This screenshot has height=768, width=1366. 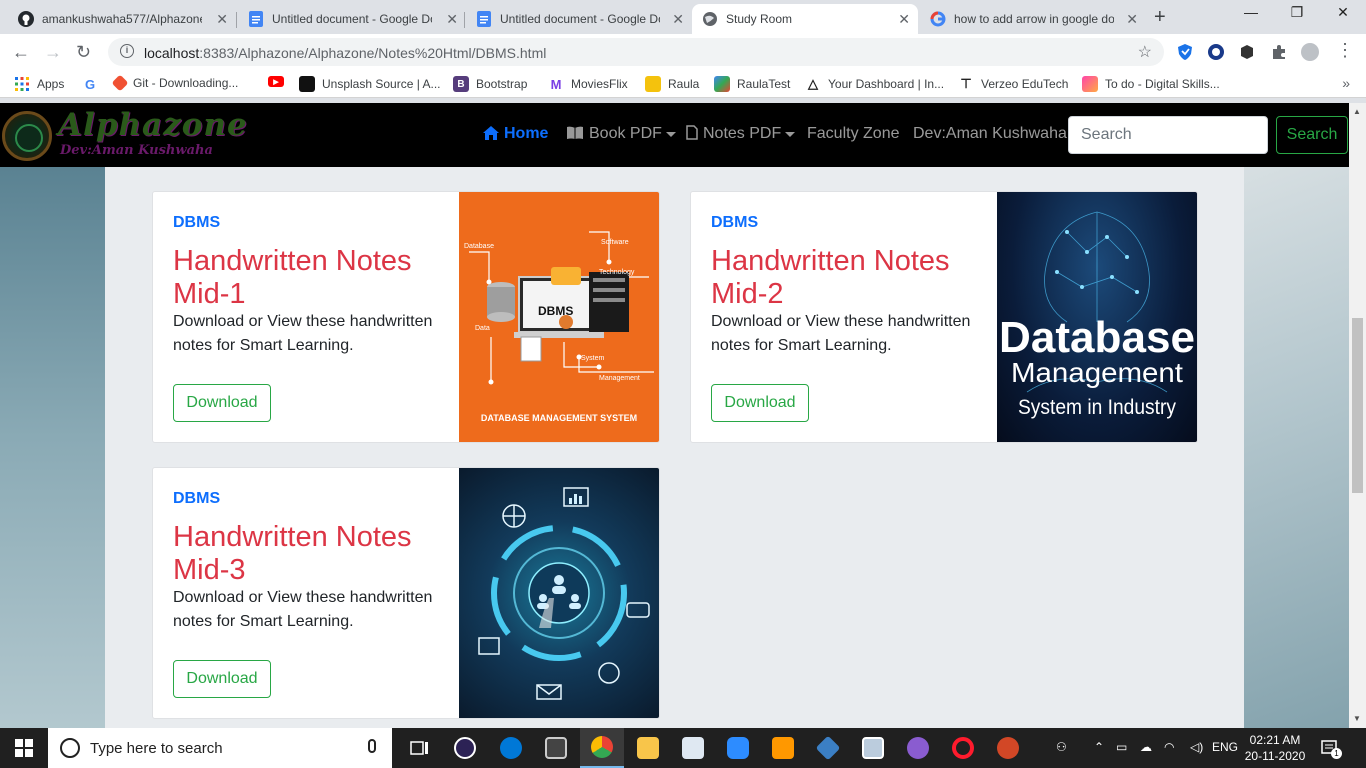 What do you see at coordinates (372, 746) in the screenshot?
I see `microphone-icon` at bounding box center [372, 746].